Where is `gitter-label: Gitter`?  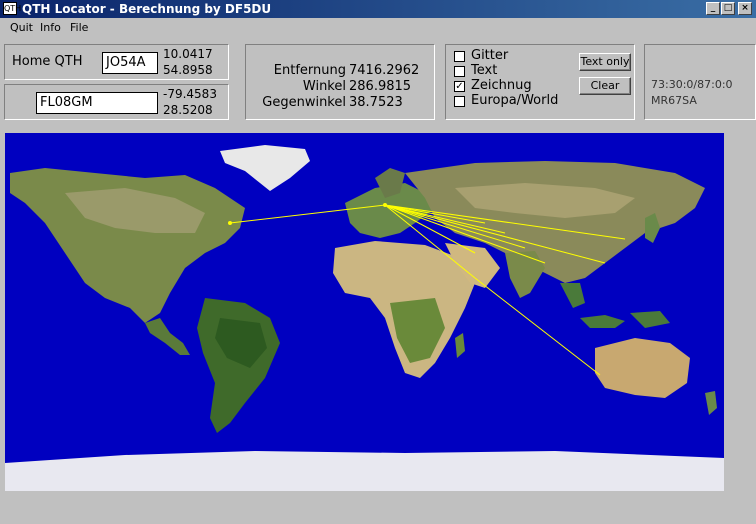
gitter-label: Gitter is located at coordinates (490, 55).